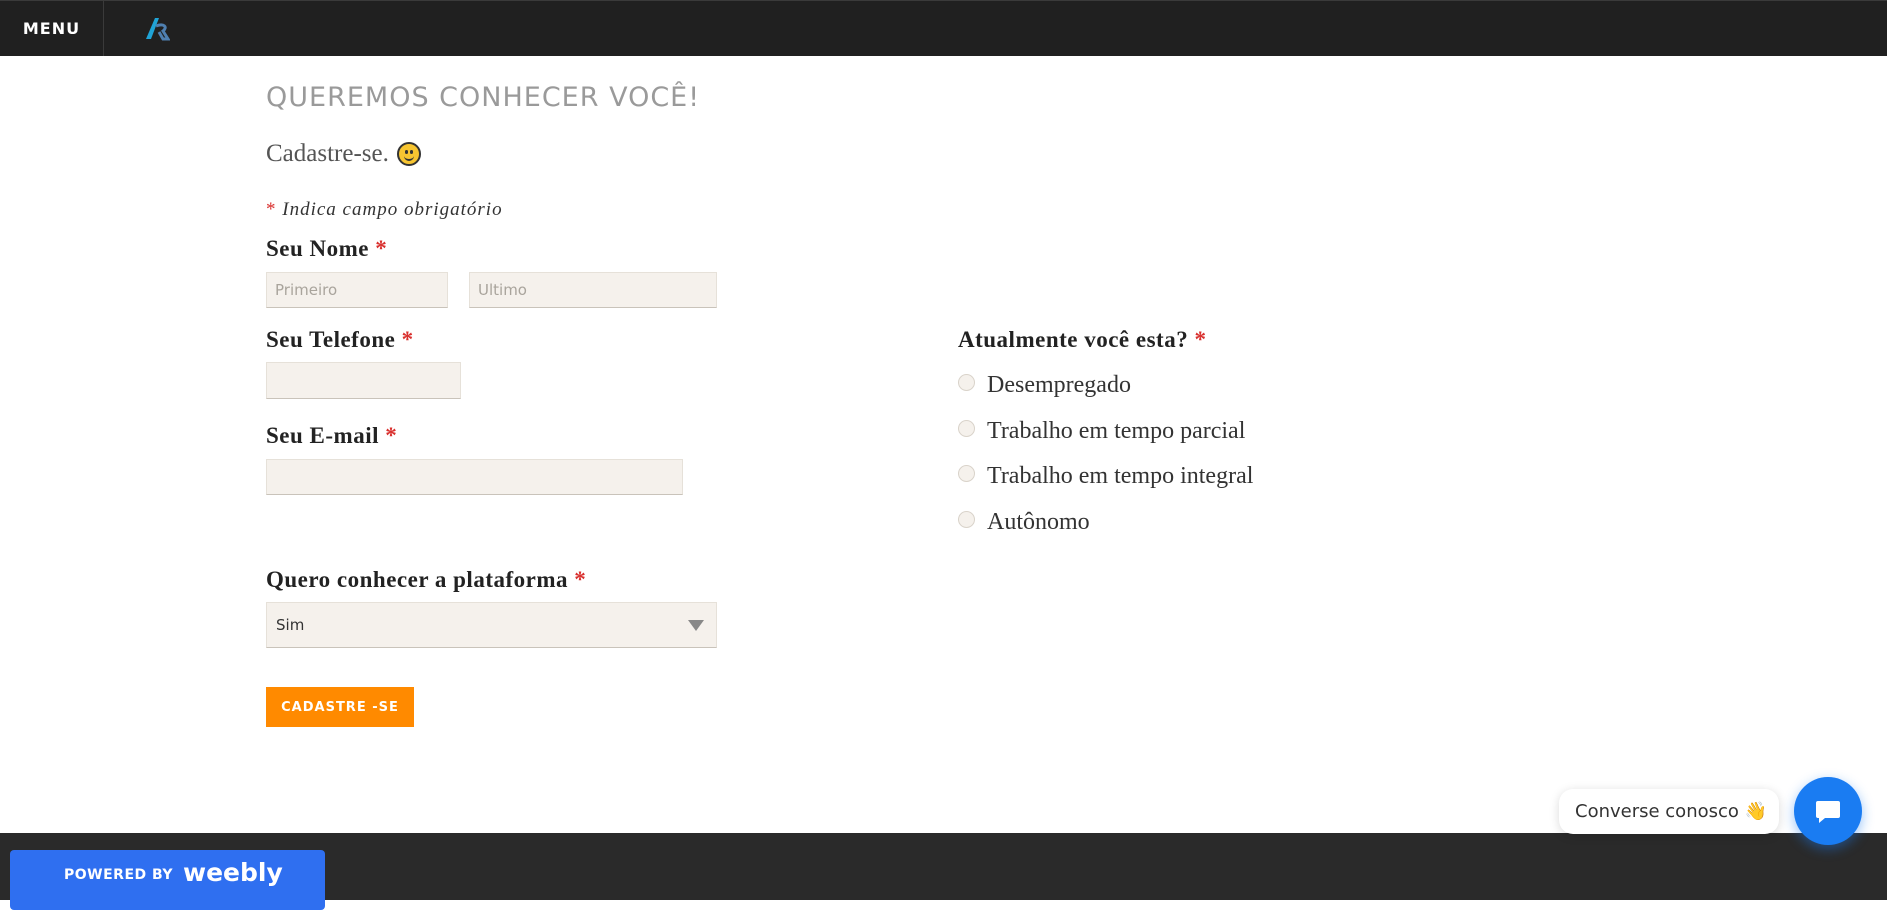 This screenshot has height=910, width=1887. What do you see at coordinates (119, 875) in the screenshot?
I see `powered-by-text: POWERED BY` at bounding box center [119, 875].